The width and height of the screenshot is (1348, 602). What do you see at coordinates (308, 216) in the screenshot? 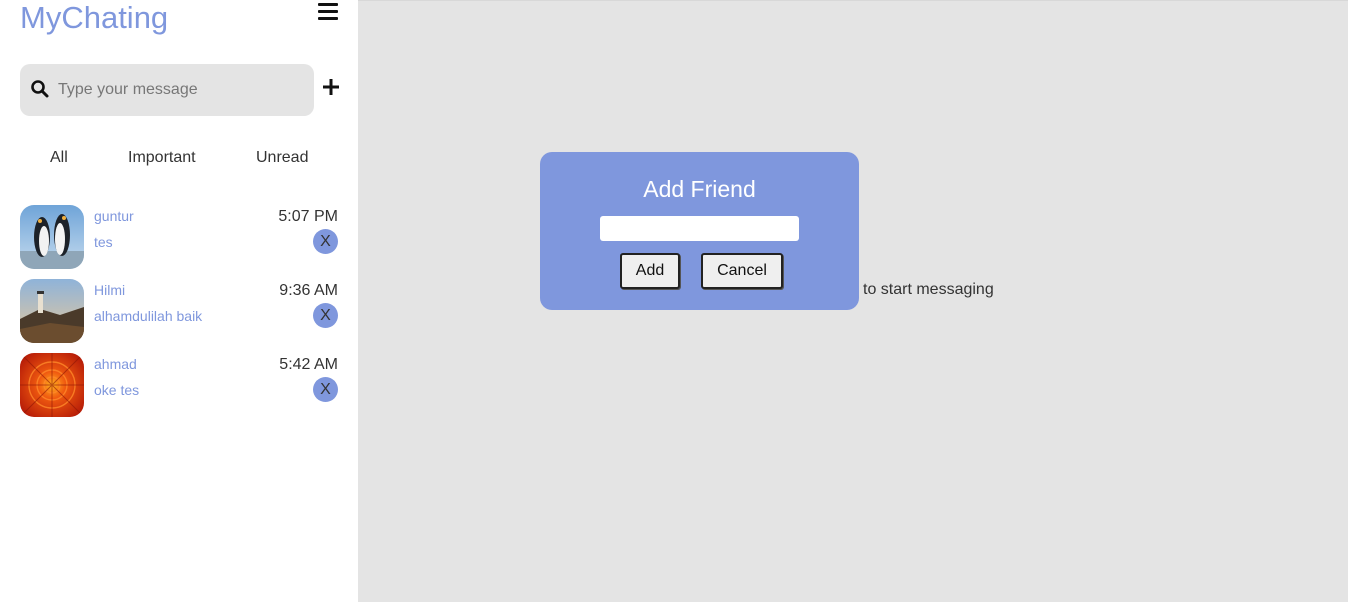
I see `chat-time: 5:07 PM` at bounding box center [308, 216].